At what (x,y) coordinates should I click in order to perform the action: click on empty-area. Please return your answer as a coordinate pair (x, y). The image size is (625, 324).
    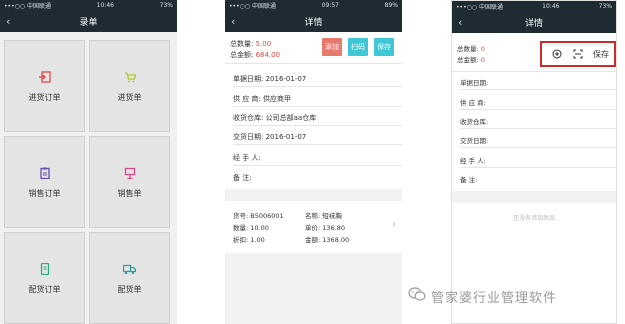
    Looking at the image, I should click on (313, 288).